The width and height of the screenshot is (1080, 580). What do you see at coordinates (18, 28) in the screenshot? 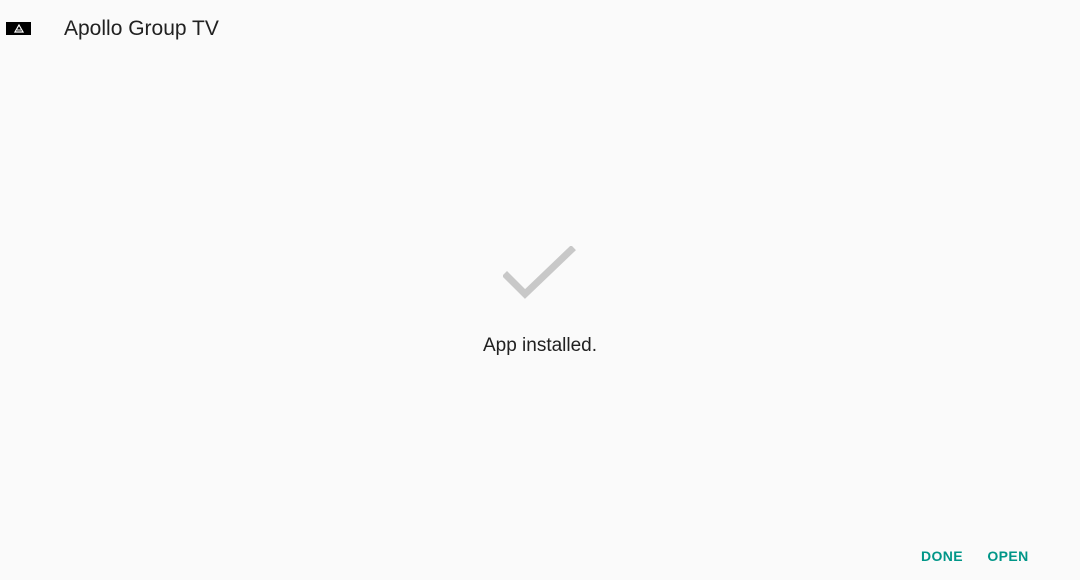
I see `apollo-app-icon` at bounding box center [18, 28].